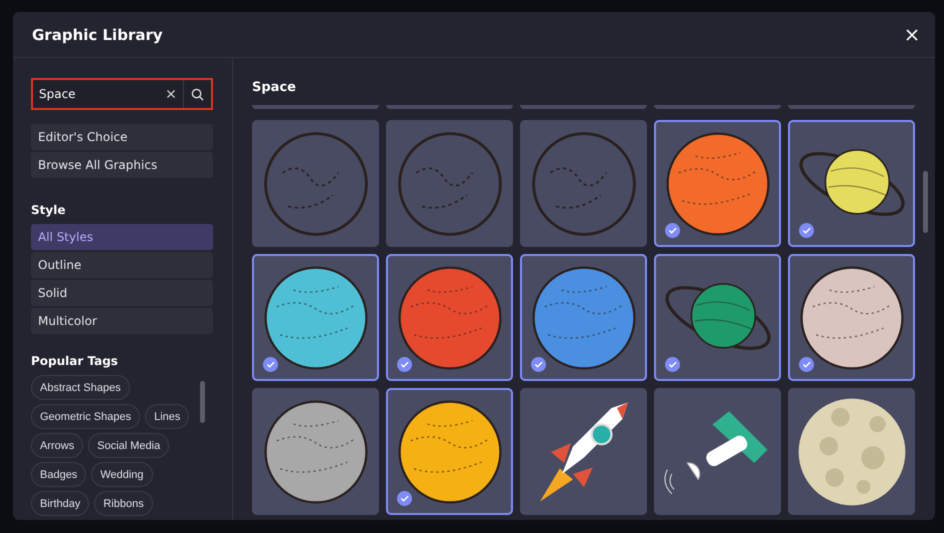 This screenshot has height=533, width=944. I want to click on library-link: Browse All Graphics, so click(122, 165).